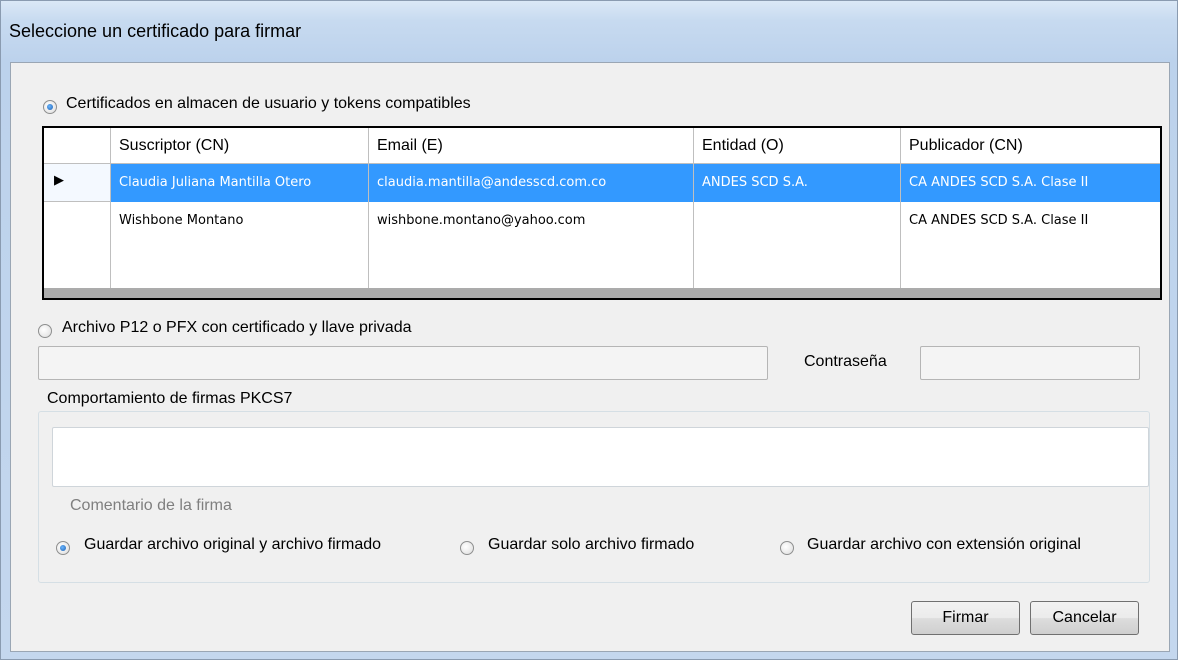 Image resolution: width=1178 pixels, height=660 pixels. I want to click on cancel-button: Cancelar, so click(1084, 618).